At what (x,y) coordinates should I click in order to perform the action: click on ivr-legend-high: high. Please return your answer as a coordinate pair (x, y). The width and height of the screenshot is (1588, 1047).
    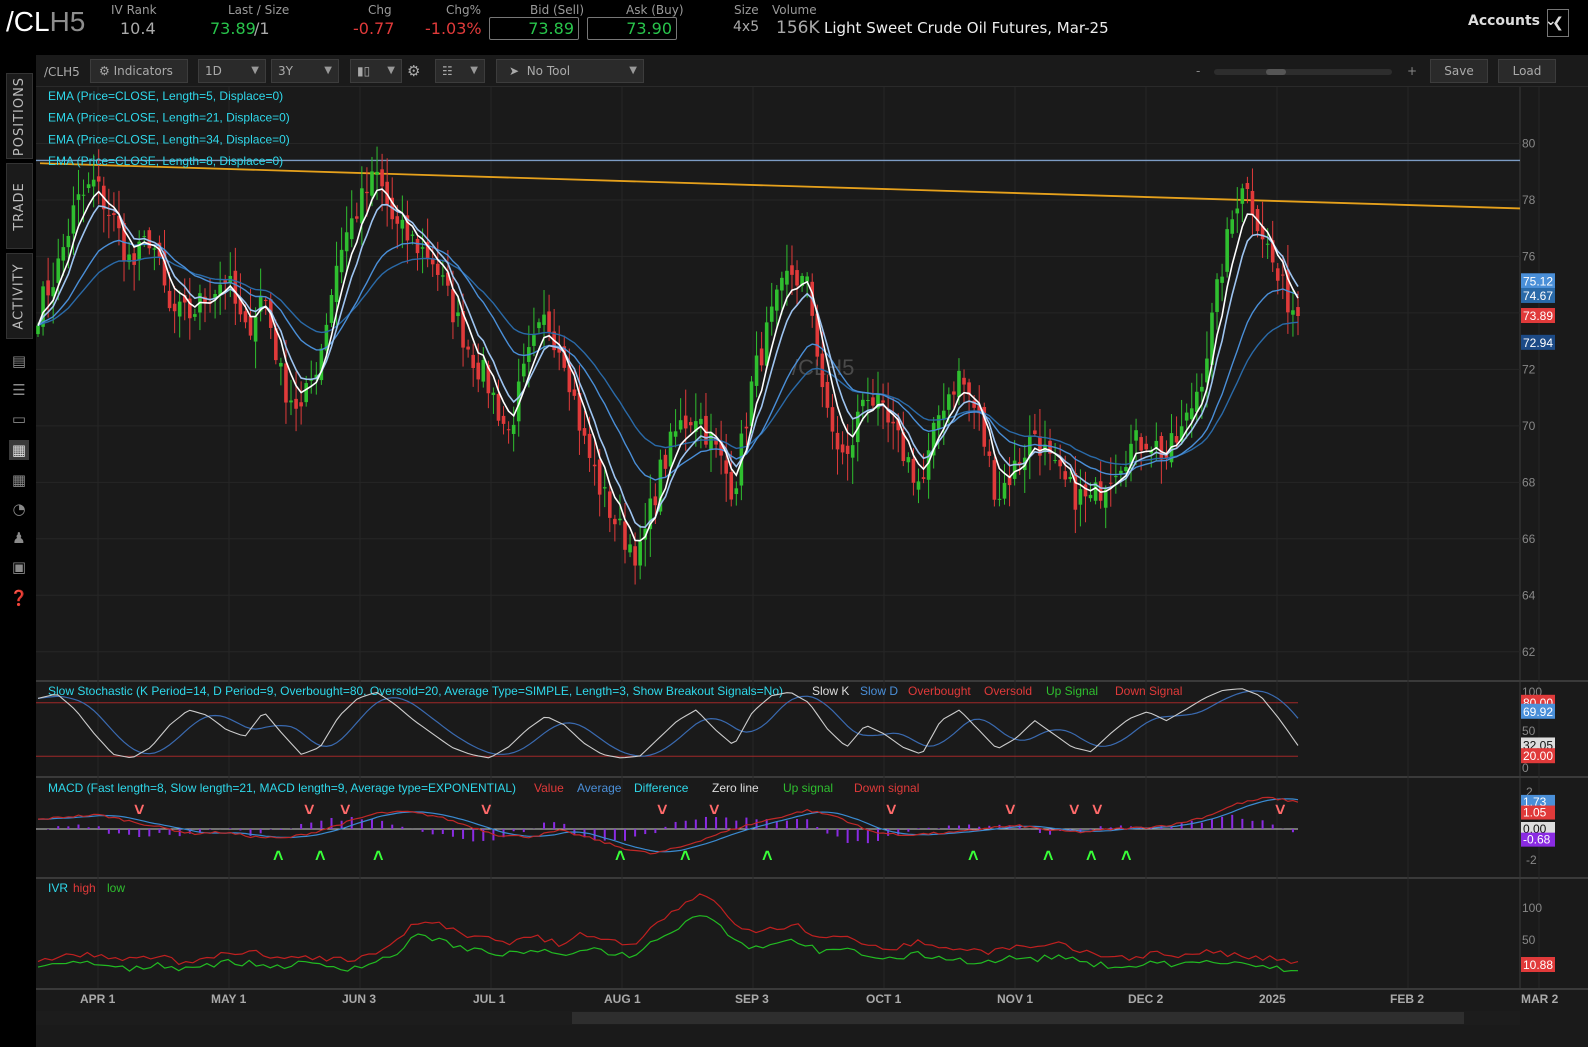
    Looking at the image, I should click on (84, 888).